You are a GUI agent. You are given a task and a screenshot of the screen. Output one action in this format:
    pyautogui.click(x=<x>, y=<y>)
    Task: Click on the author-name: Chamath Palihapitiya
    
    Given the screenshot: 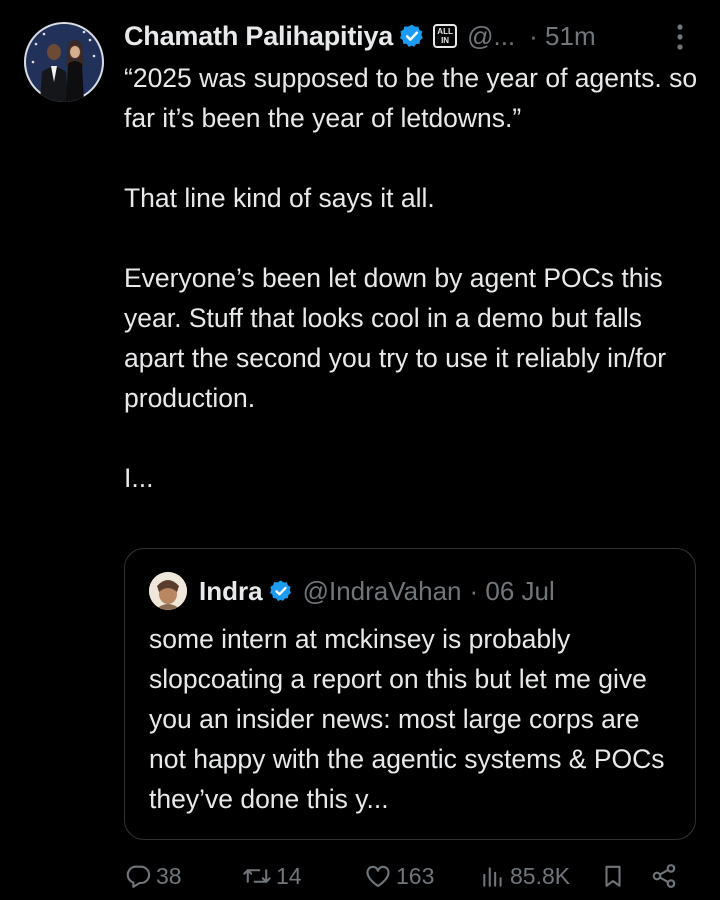 What is the action you would take?
    pyautogui.click(x=258, y=36)
    